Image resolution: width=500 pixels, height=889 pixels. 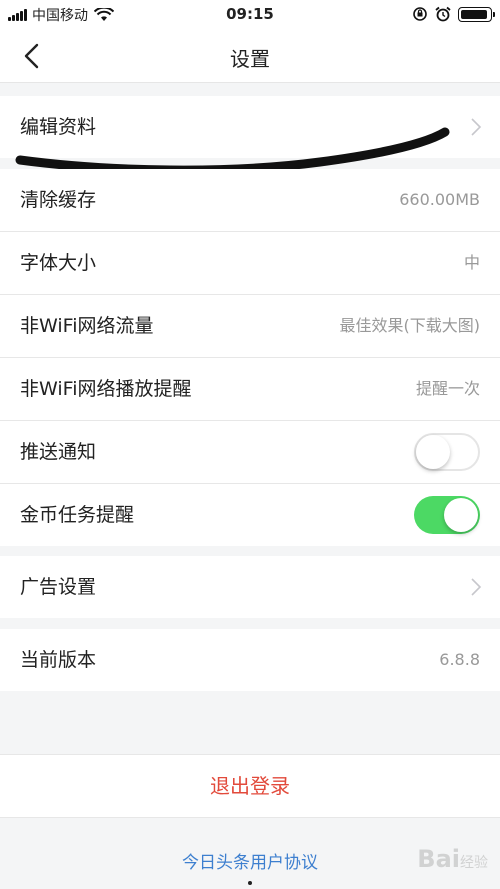 I want to click on coin-task-label: 金币任务提醒, so click(x=77, y=515).